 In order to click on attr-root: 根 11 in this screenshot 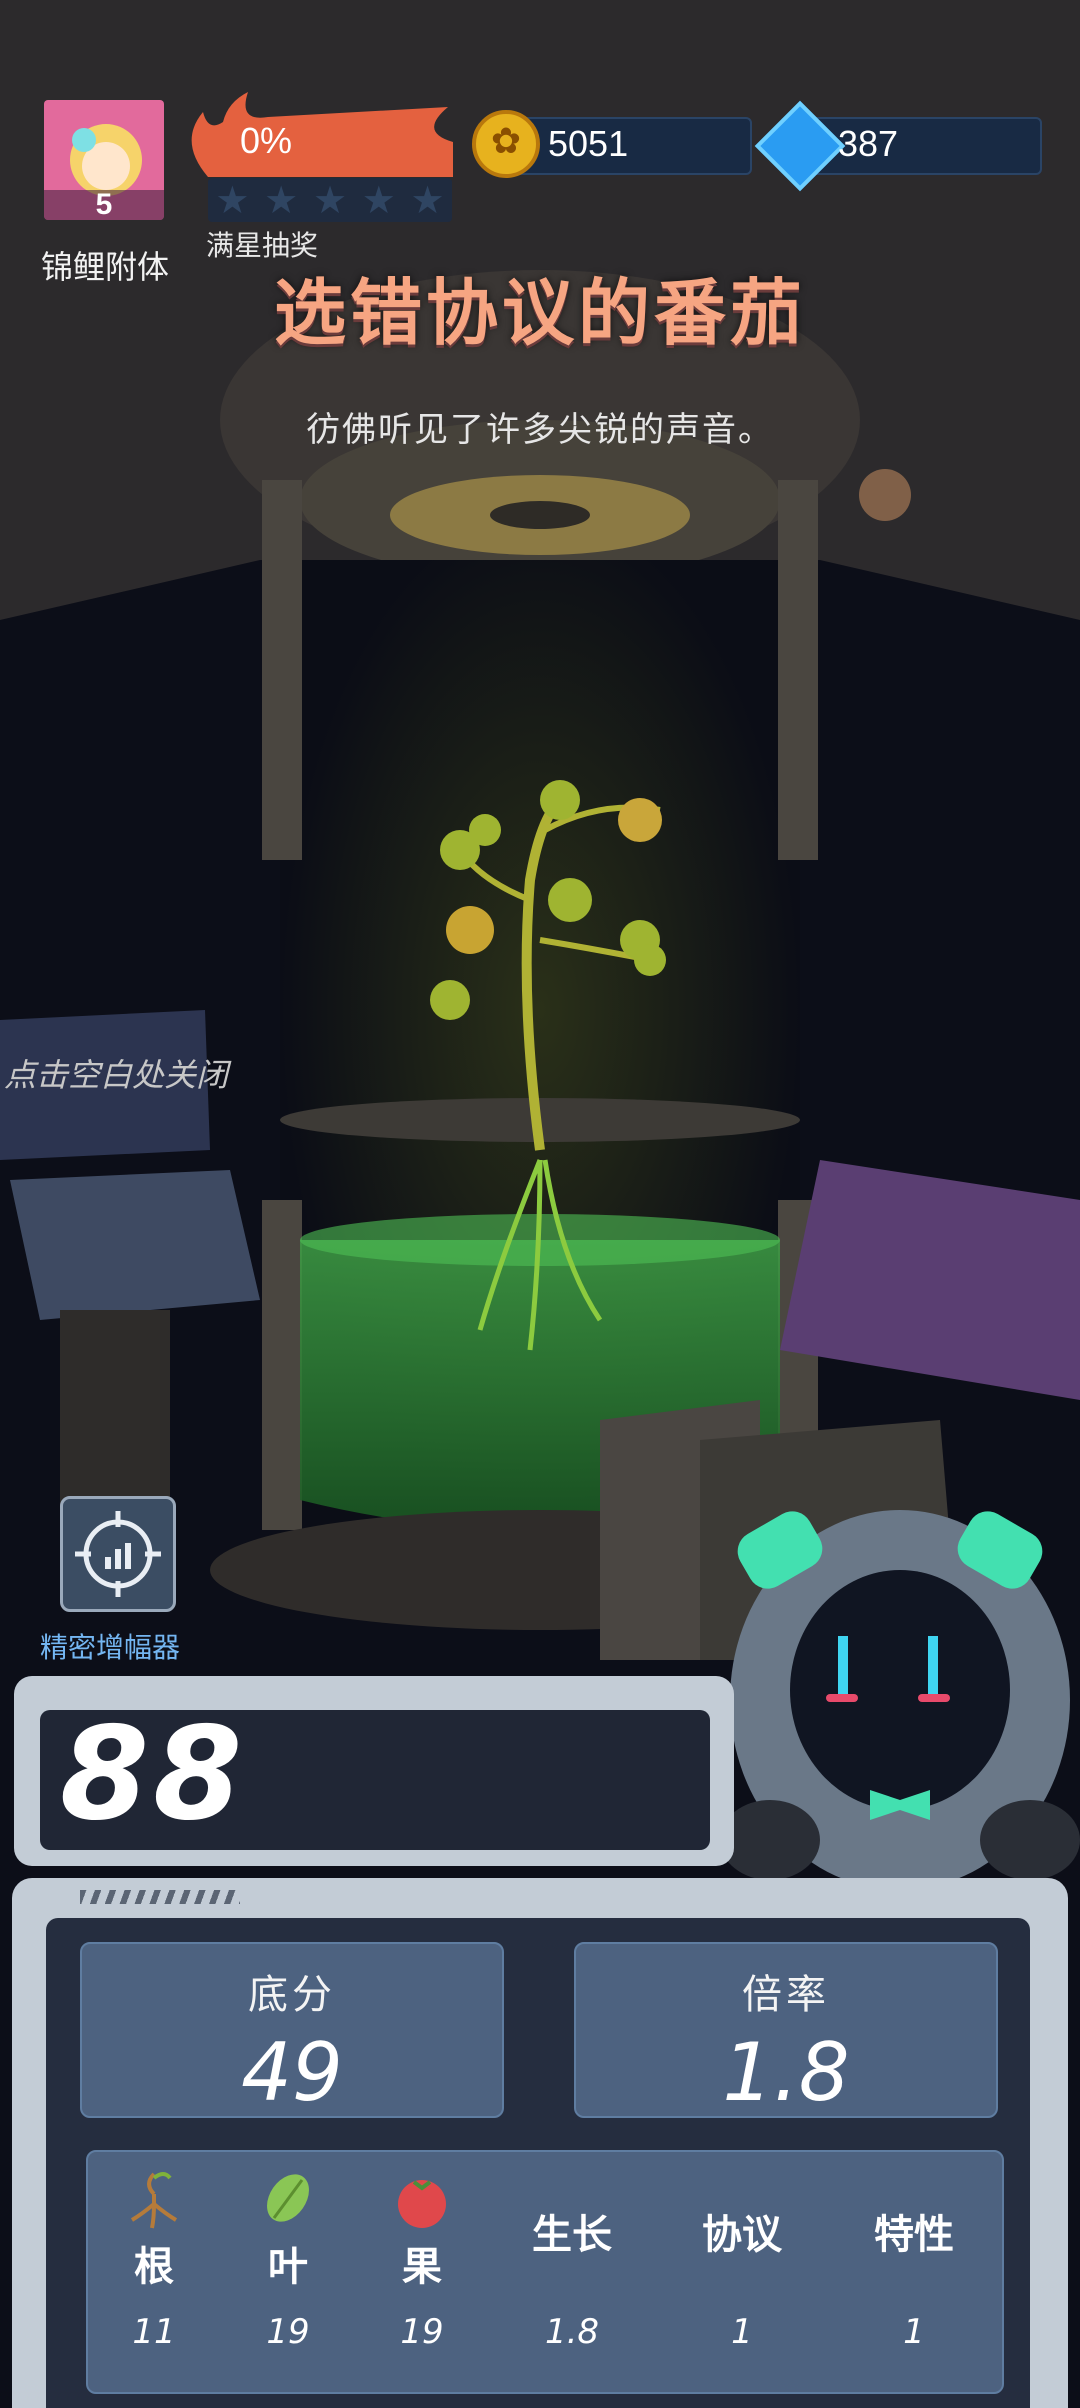, I will do `click(154, 2252)`.